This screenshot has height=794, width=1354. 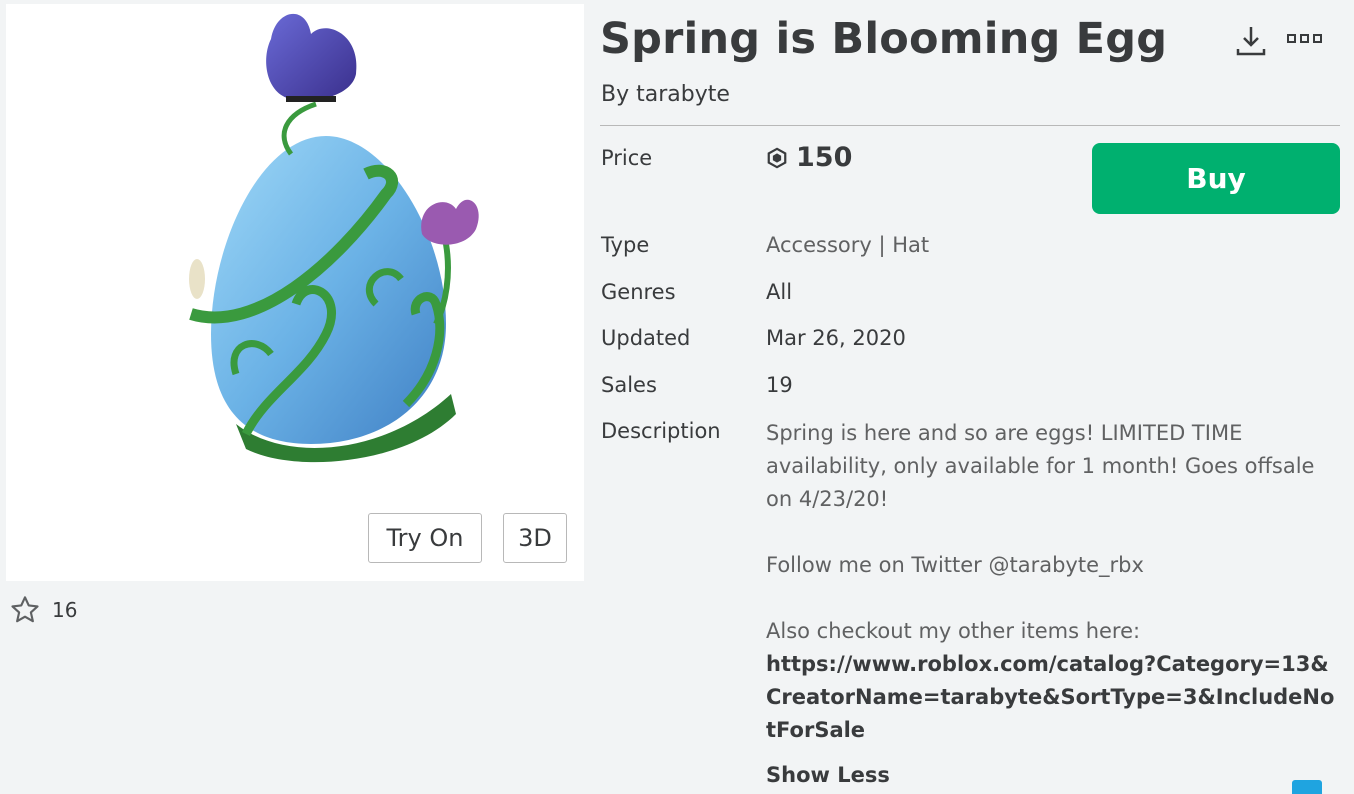 What do you see at coordinates (836, 338) in the screenshot?
I see `updated-value: Mar 26, 2020` at bounding box center [836, 338].